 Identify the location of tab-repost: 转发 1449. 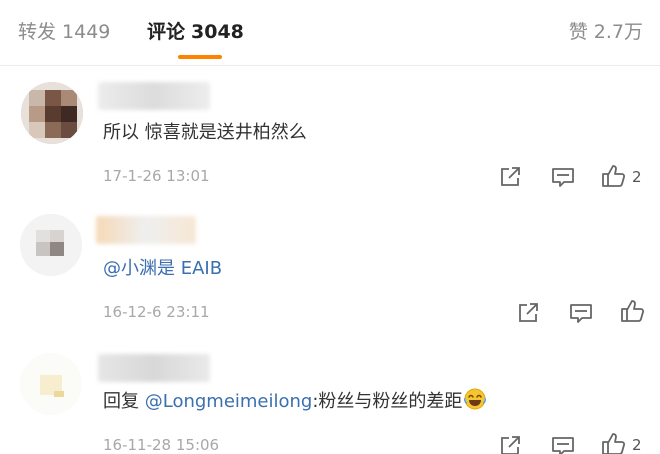
(64, 32).